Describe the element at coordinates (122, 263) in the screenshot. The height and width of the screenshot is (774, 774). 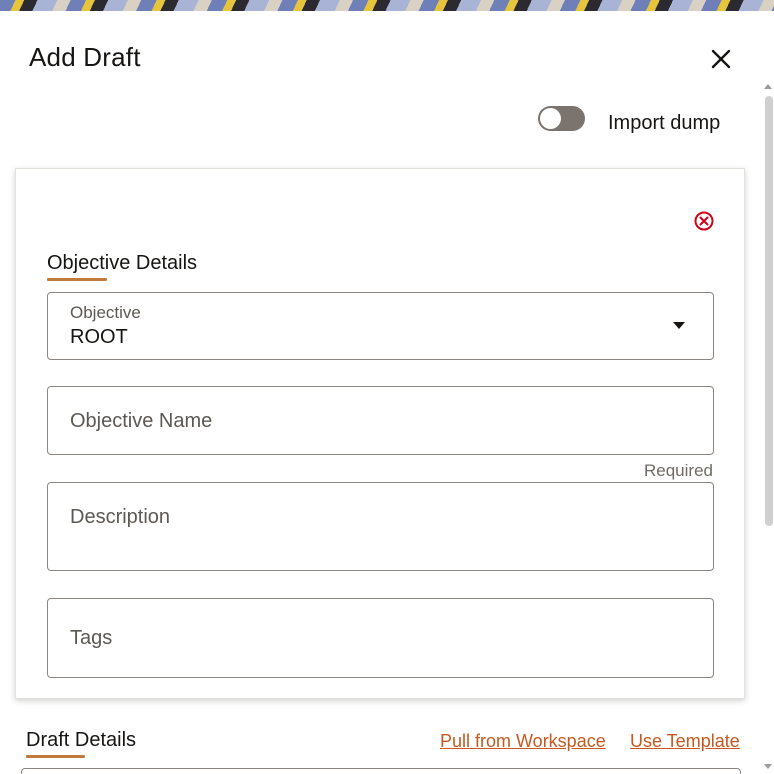
I see `objective-details-title: Objective Details` at that location.